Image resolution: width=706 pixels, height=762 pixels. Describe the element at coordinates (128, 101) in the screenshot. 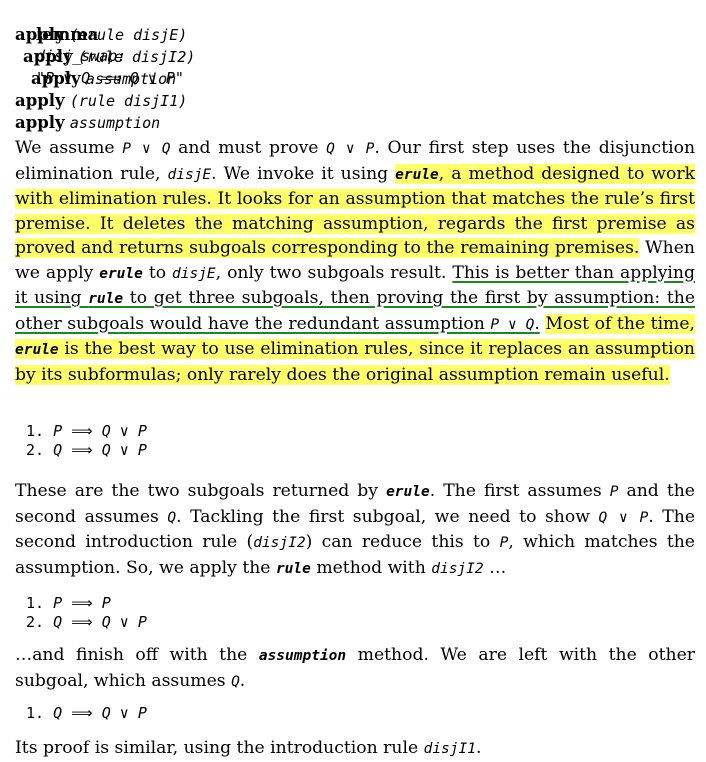

I see `apply-argument: (rule disjI1)` at that location.